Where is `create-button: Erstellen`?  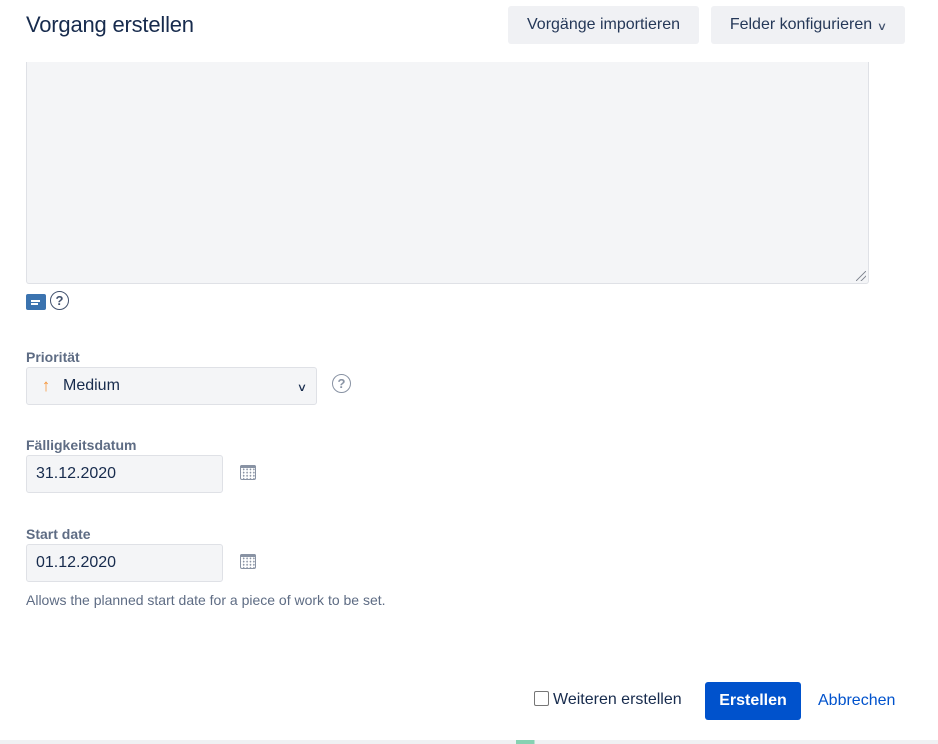
create-button: Erstellen is located at coordinates (753, 701).